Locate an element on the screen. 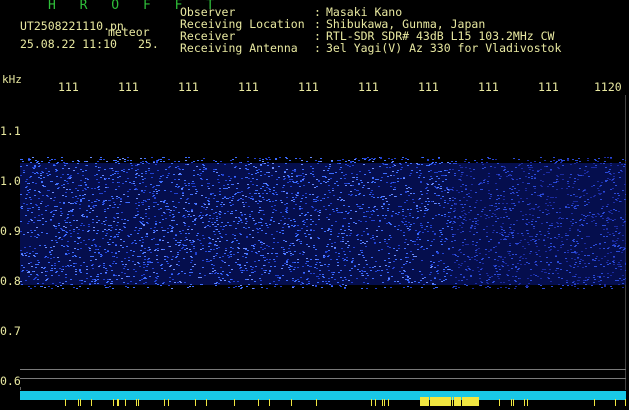  y-tick-label: 0.7 is located at coordinates (10, 331).